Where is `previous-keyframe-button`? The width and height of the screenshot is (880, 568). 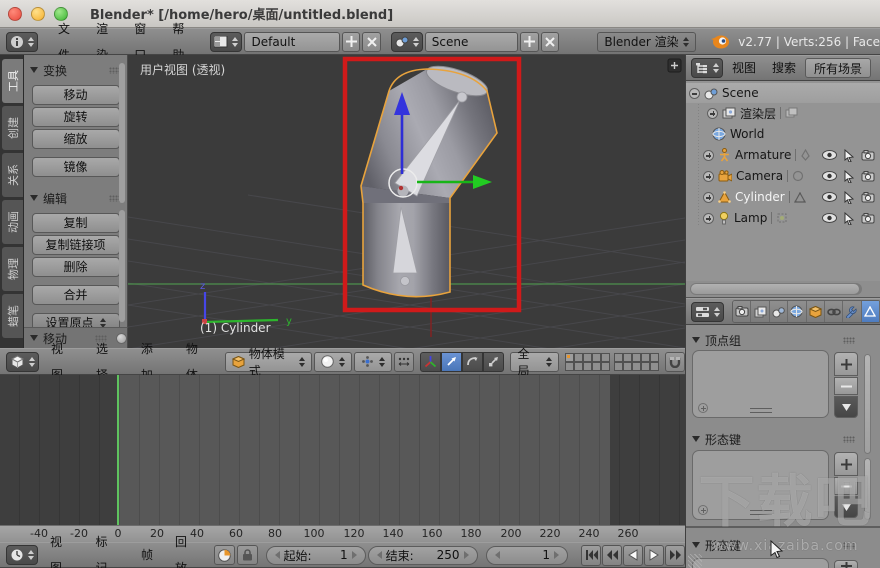
previous-keyframe-button is located at coordinates (612, 555).